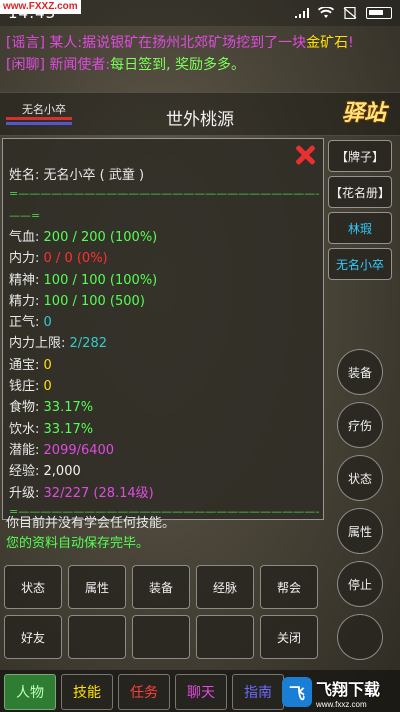 The width and height of the screenshot is (400, 712). Describe the element at coordinates (87, 692) in the screenshot. I see `tab-skills: 技能` at that location.